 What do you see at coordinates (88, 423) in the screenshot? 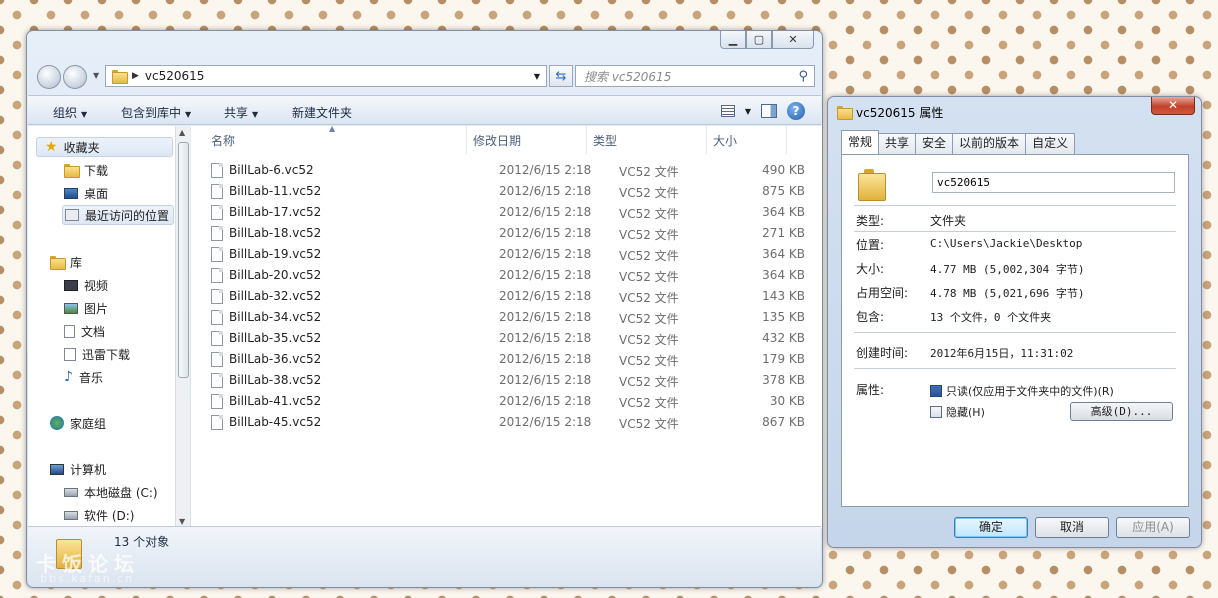
I see `nav-homegroup-label: 家庭组` at bounding box center [88, 423].